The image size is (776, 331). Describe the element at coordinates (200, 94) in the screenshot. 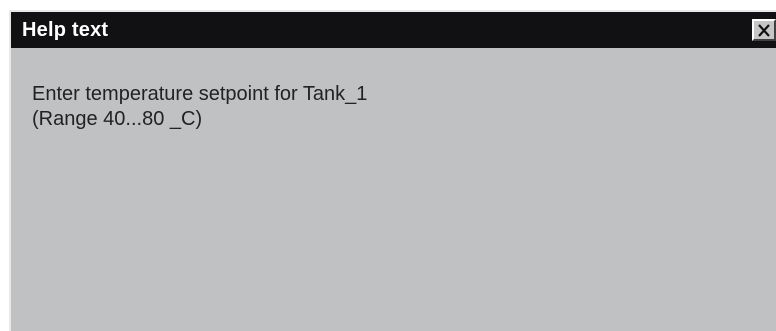

I see `help-text-line: Enter temperature setpoint for Tank_1` at that location.